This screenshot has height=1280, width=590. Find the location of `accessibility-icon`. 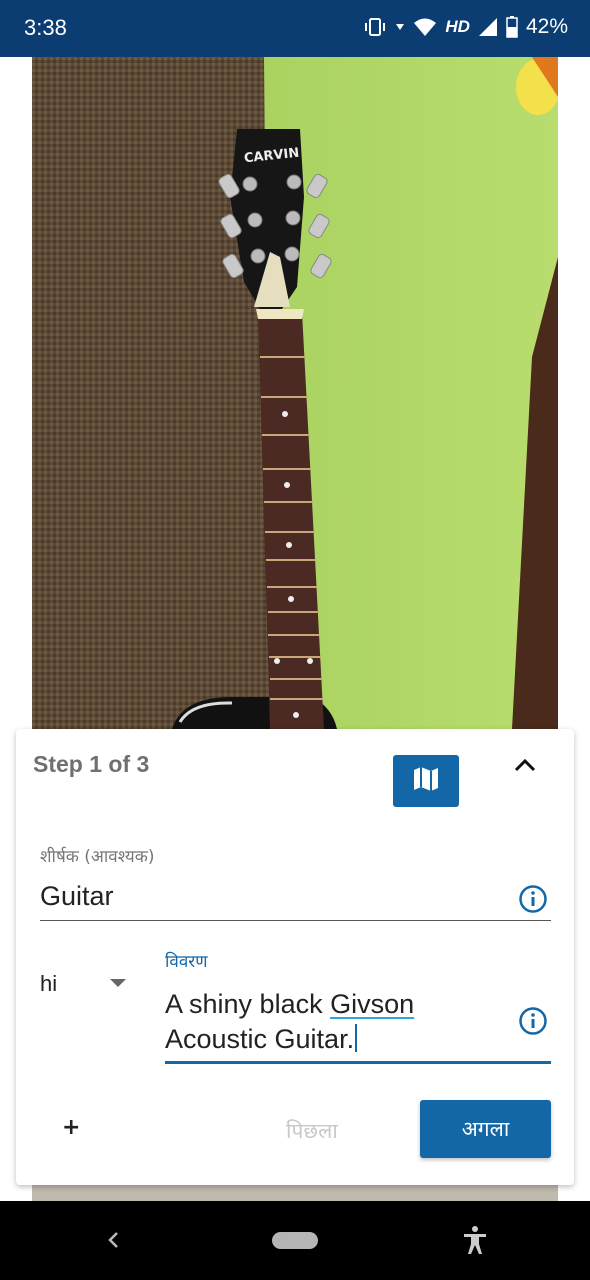

accessibility-icon is located at coordinates (475, 1242).